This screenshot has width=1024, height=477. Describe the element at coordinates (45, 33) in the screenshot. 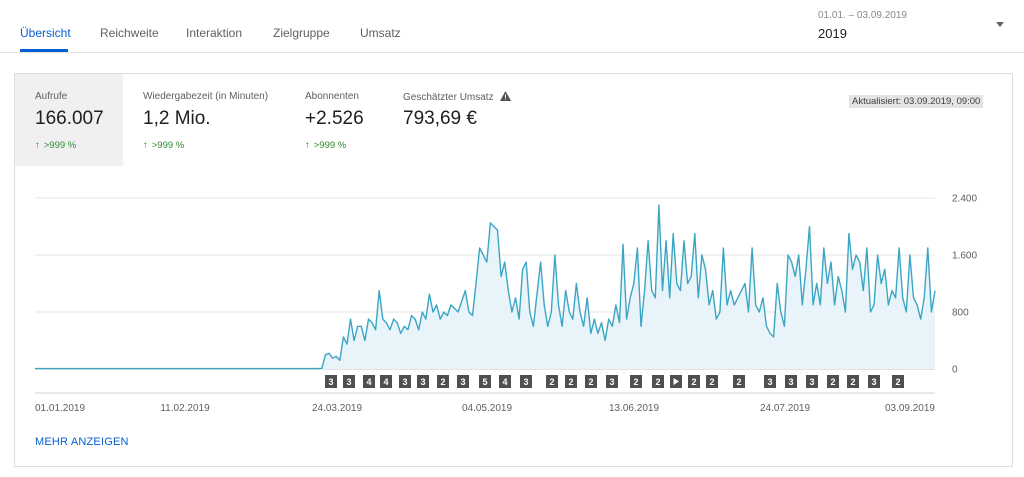

I see `tab-overview: Übersicht` at that location.